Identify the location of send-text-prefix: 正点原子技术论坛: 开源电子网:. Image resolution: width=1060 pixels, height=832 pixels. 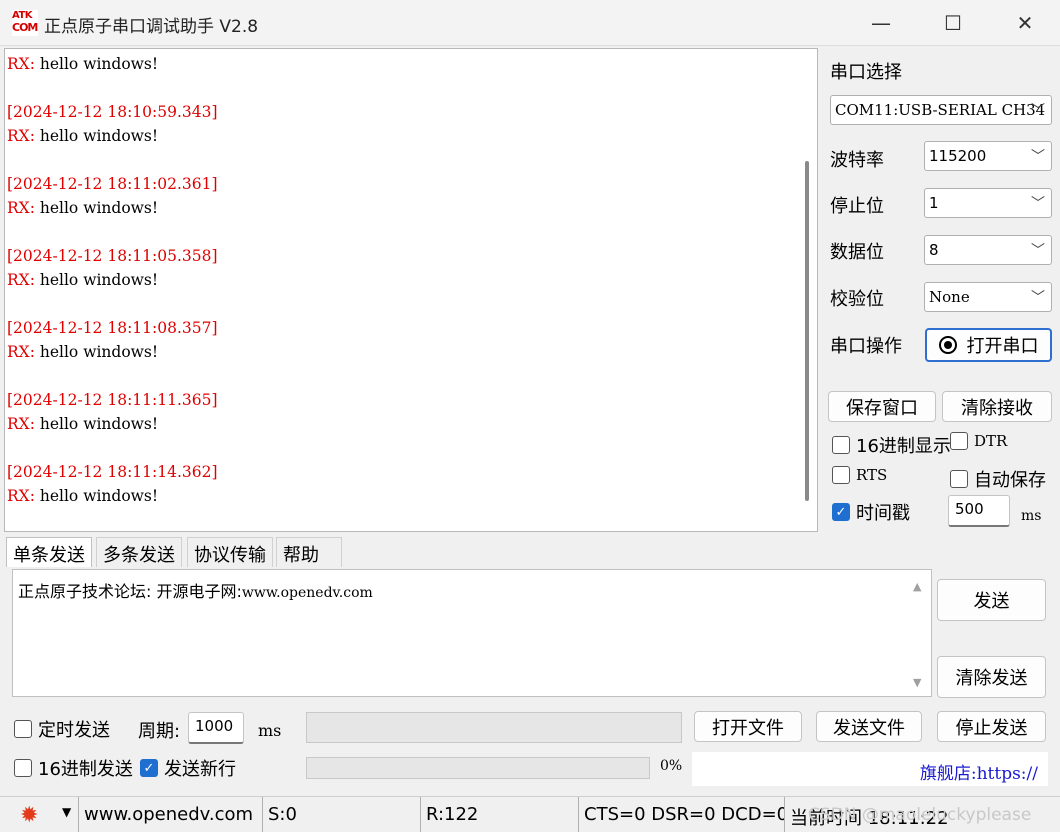
(130, 591).